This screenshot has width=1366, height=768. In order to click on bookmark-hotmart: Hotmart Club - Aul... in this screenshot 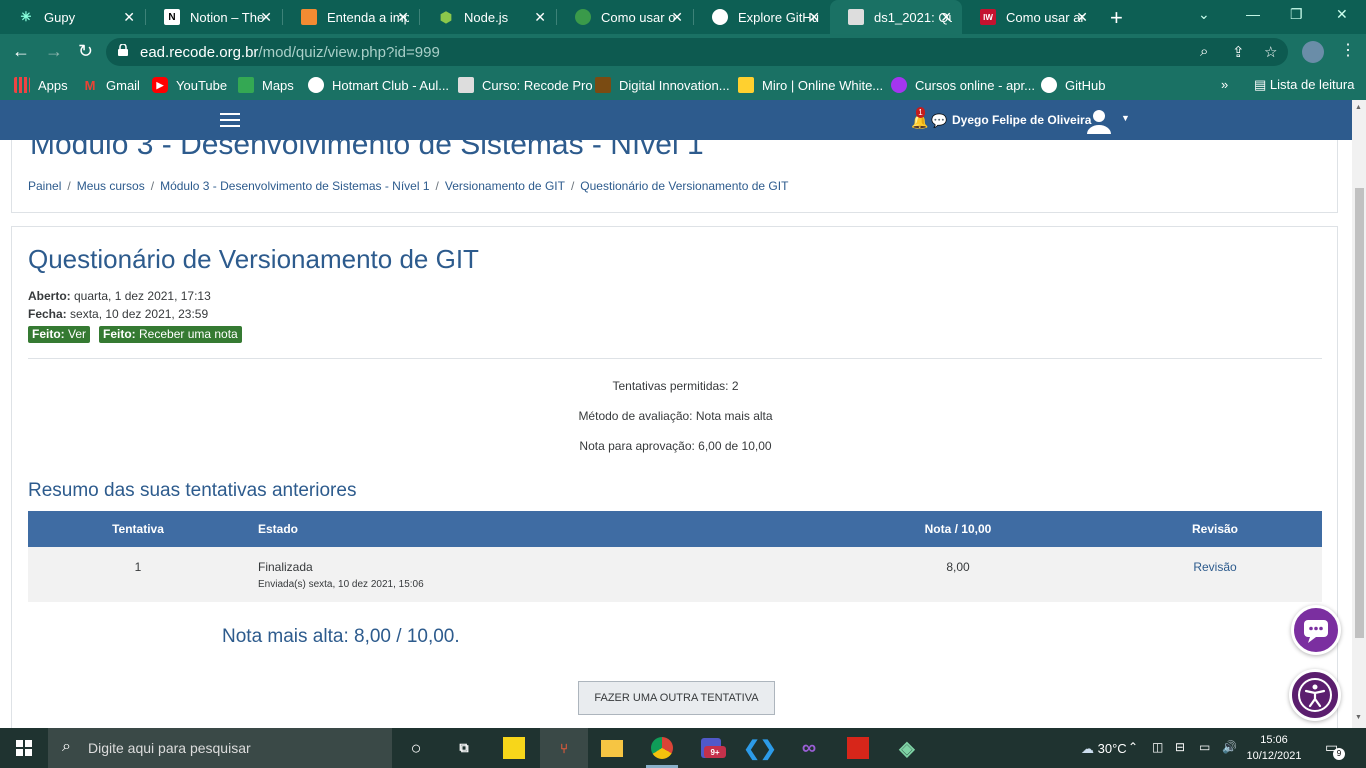, I will do `click(378, 85)`.